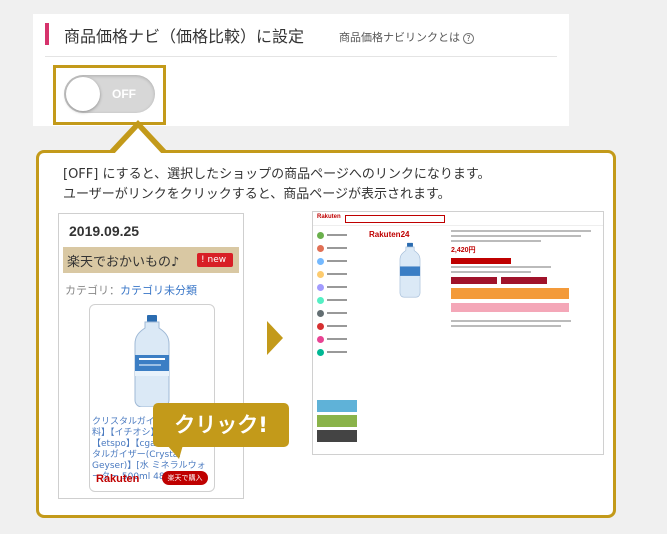  I want to click on category-link: カテゴリ未分類, so click(158, 290).